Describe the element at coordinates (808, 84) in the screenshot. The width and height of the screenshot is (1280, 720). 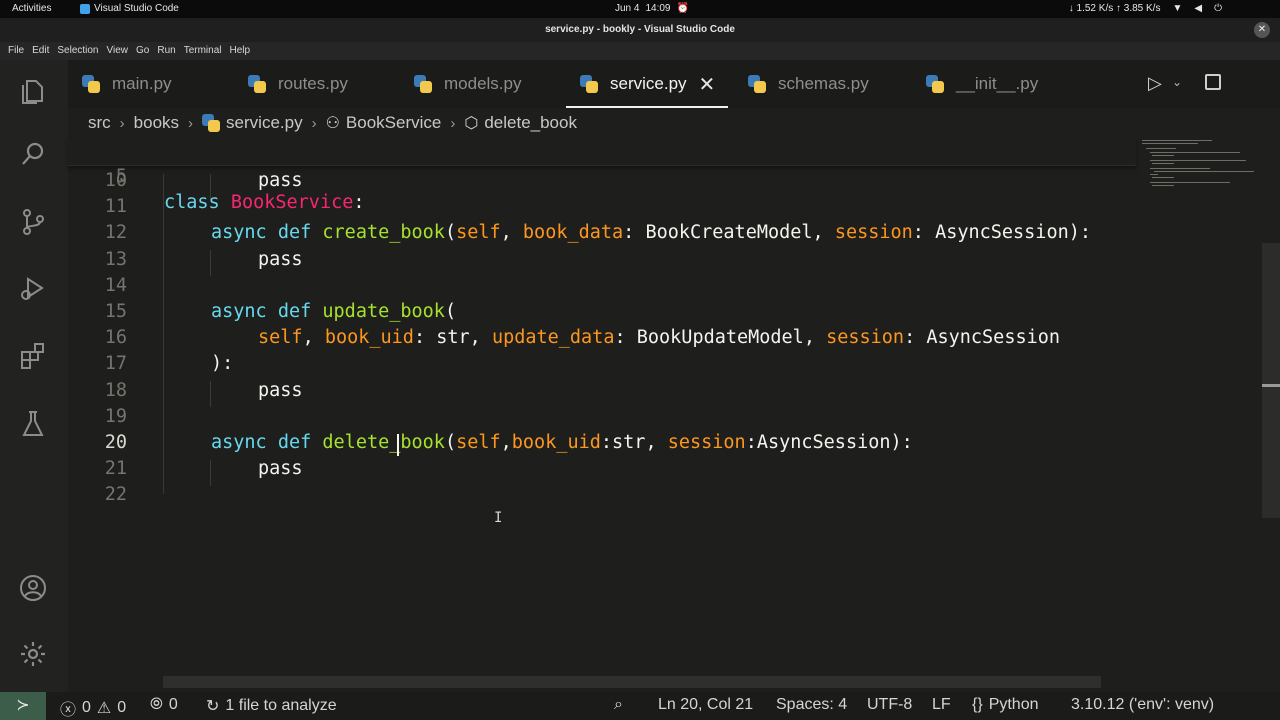
I see `tab-schemas-py: schemas.py` at that location.